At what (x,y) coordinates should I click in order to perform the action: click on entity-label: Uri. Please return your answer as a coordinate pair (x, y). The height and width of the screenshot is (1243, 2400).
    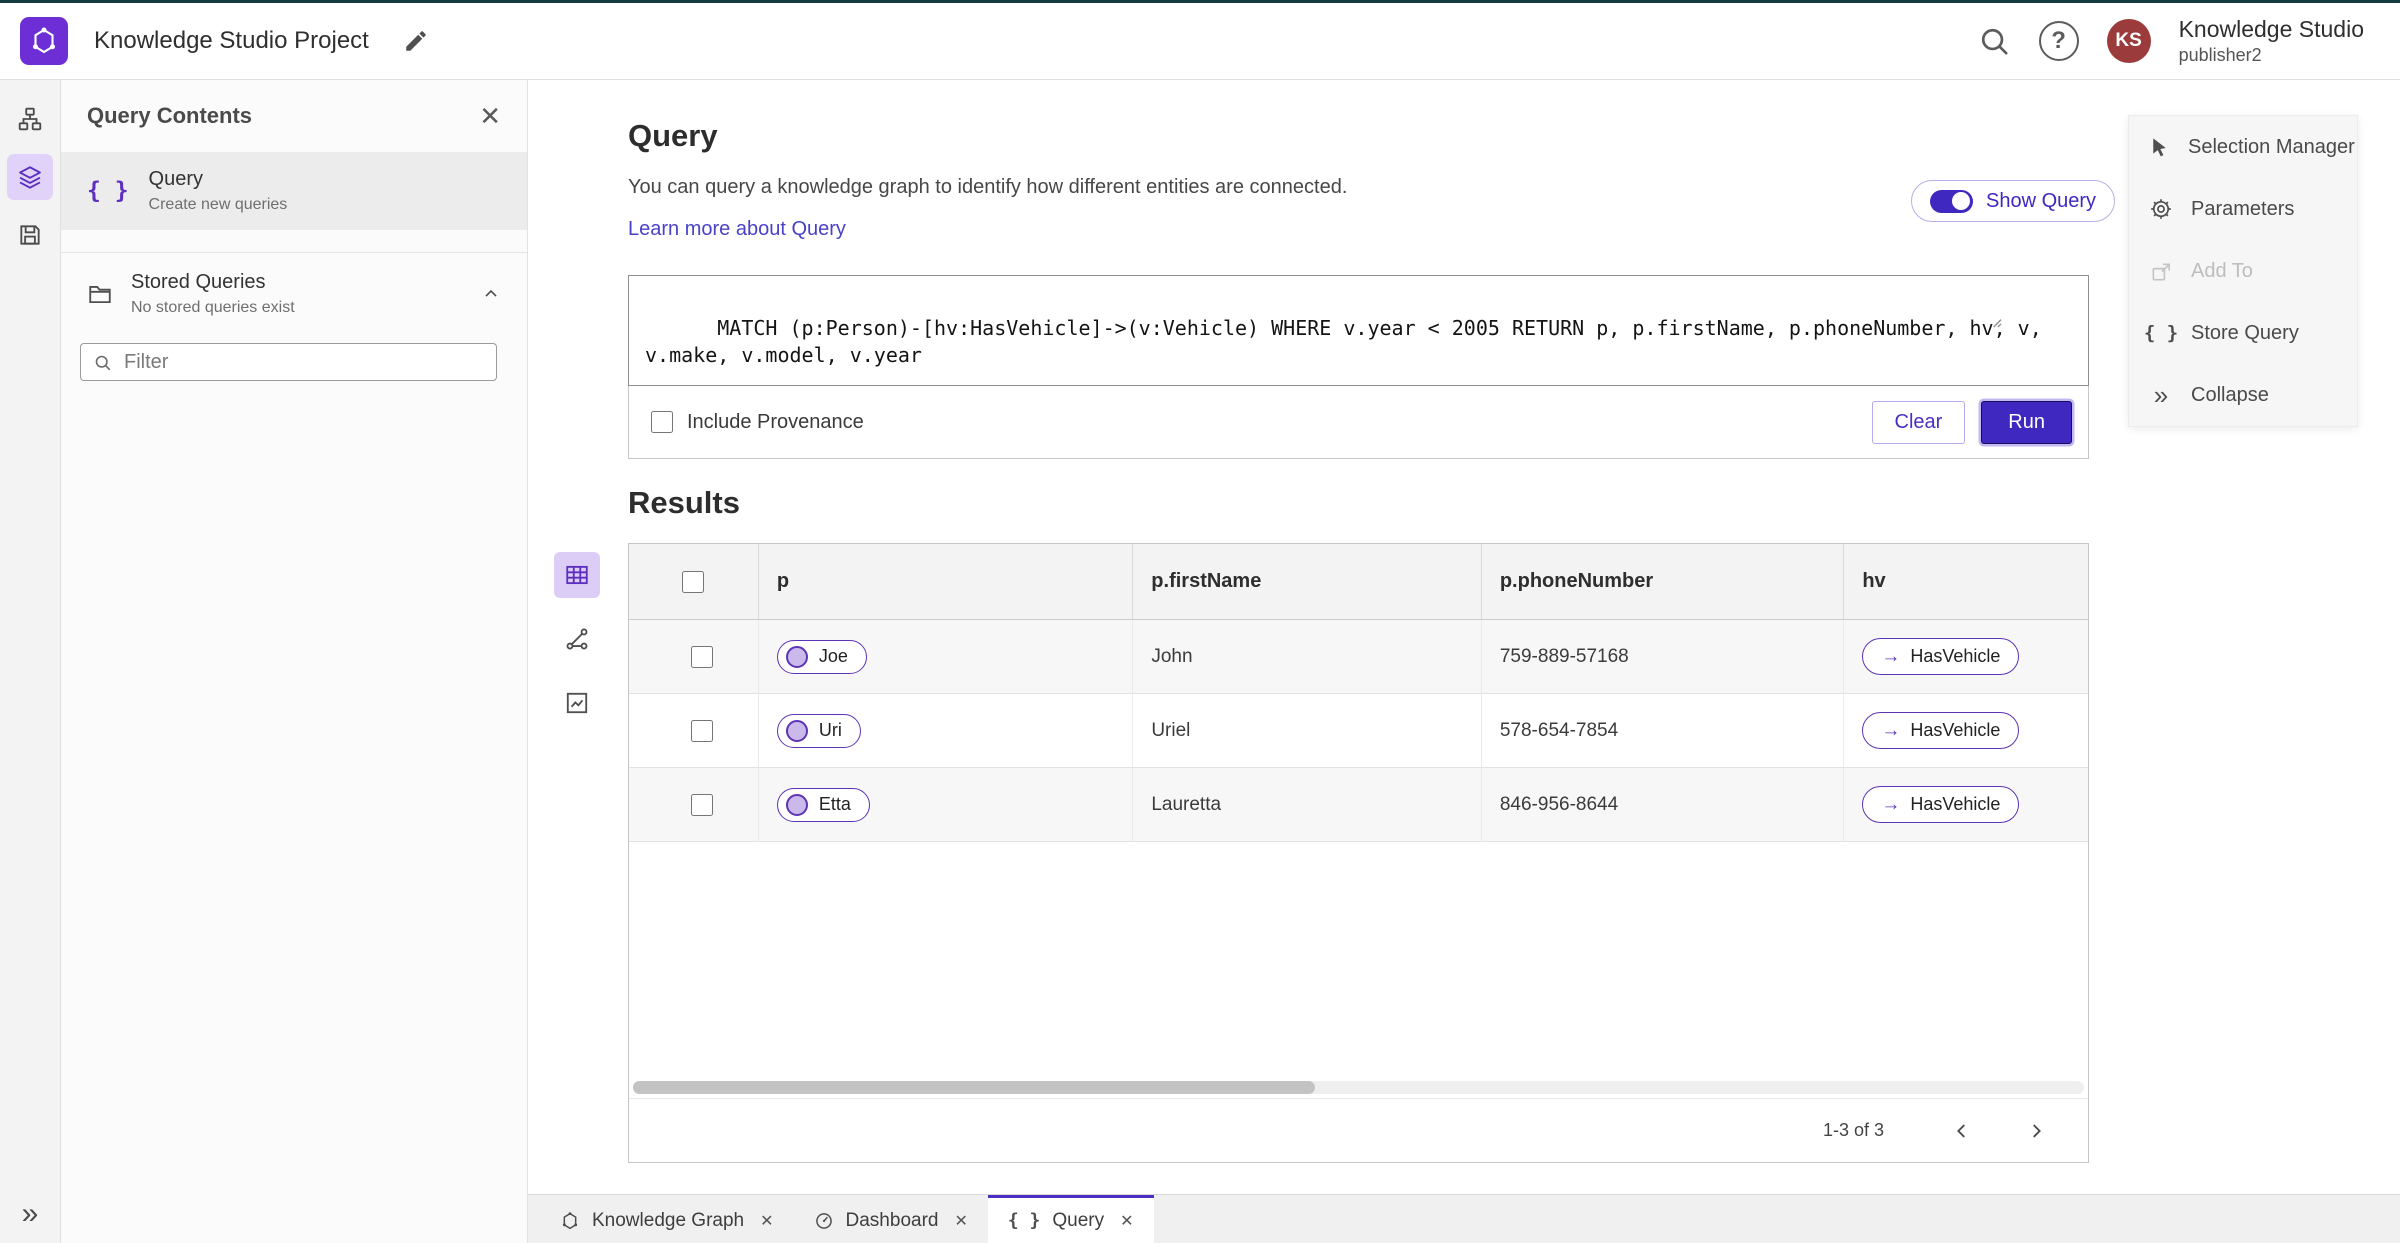
    Looking at the image, I should click on (830, 730).